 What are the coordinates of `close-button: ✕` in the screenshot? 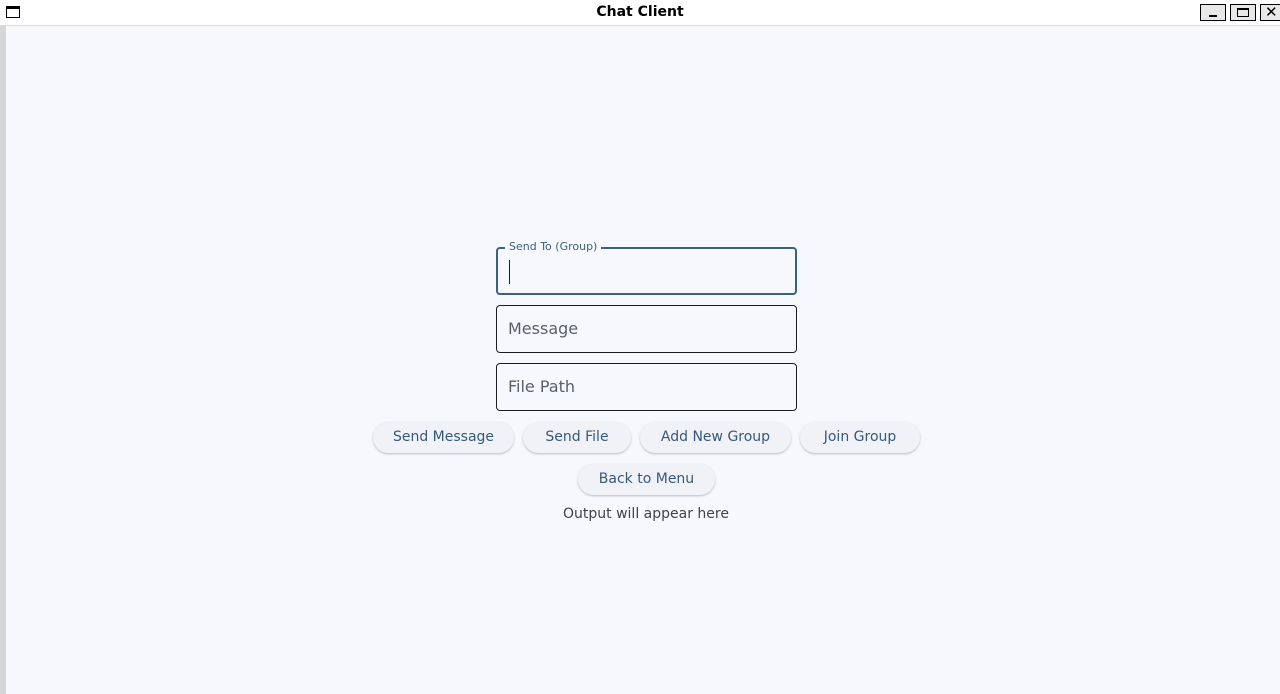 It's located at (1270, 12).